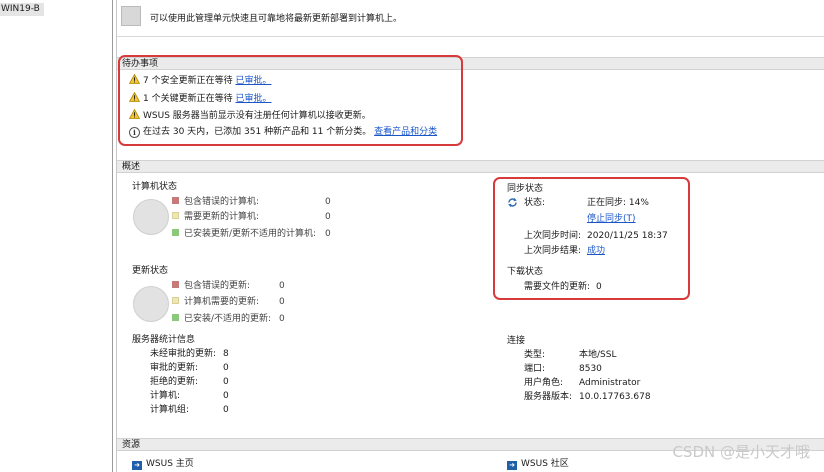 The height and width of the screenshot is (472, 824). I want to click on computer-status-title: 计算机状态, so click(155, 187).